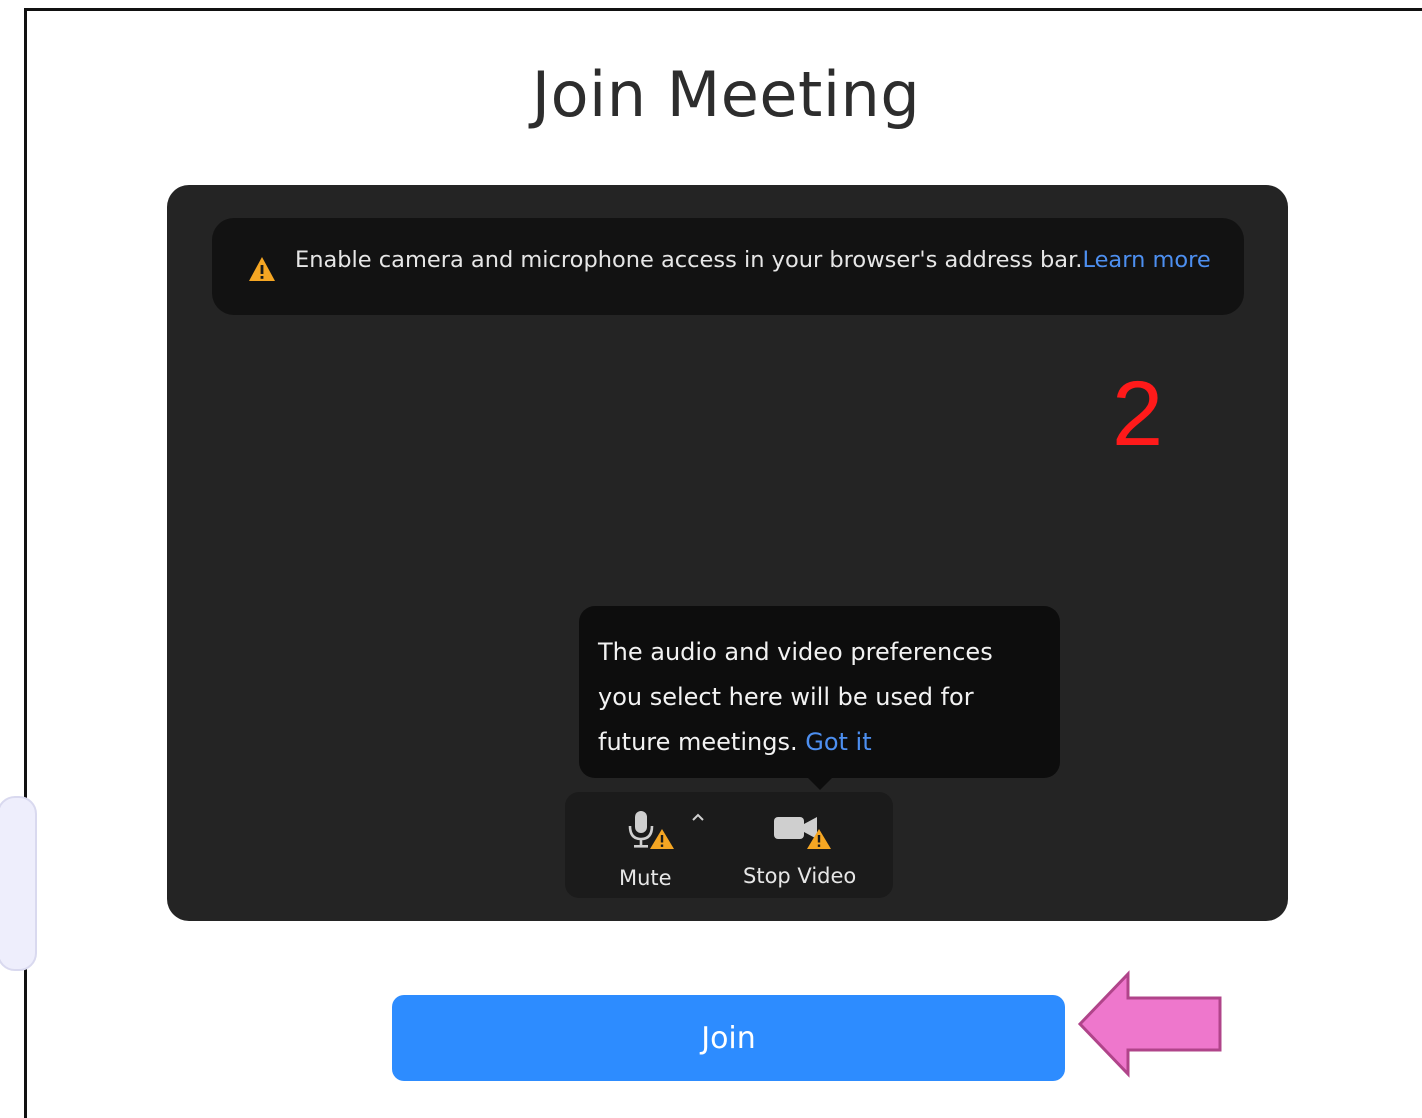  What do you see at coordinates (645, 878) in the screenshot?
I see `mute-label: Mute` at bounding box center [645, 878].